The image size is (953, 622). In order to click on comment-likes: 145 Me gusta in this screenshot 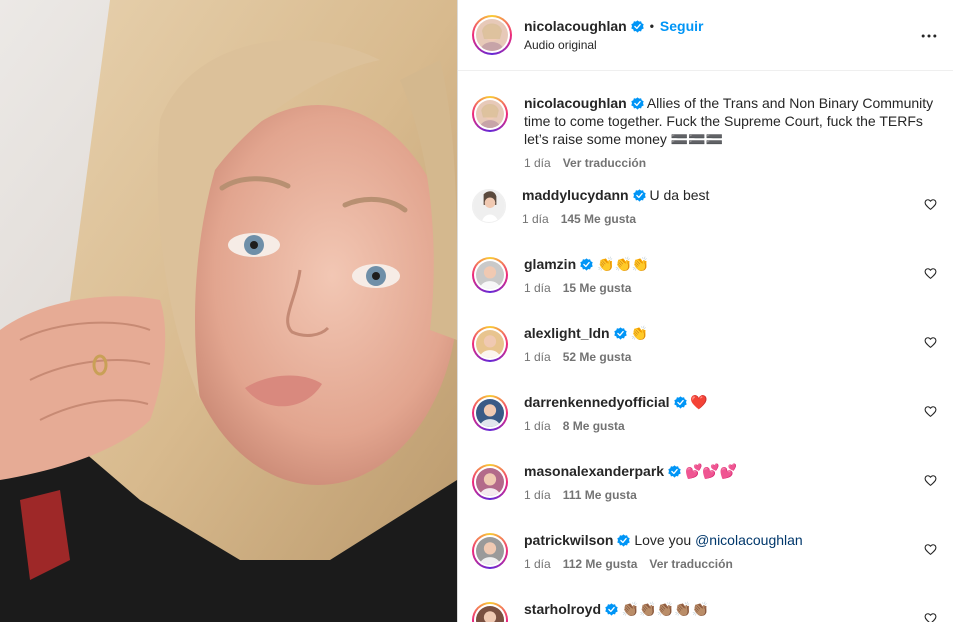, I will do `click(598, 219)`.